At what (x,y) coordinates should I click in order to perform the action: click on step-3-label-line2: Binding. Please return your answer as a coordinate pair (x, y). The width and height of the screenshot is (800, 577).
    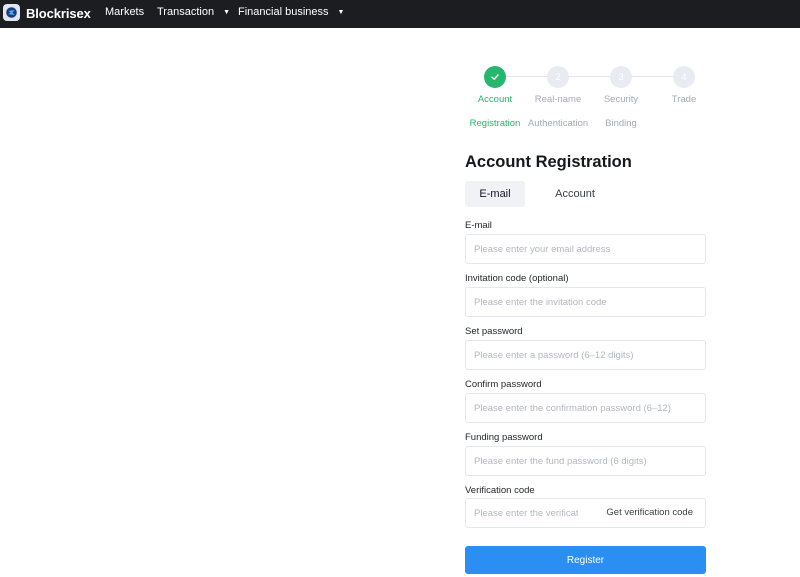
    Looking at the image, I should click on (621, 123).